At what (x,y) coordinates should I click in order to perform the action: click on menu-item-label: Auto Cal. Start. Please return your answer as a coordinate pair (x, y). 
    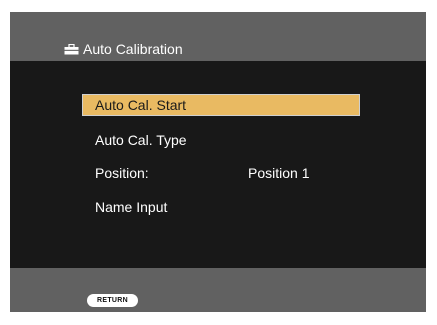
    Looking at the image, I should click on (141, 105).